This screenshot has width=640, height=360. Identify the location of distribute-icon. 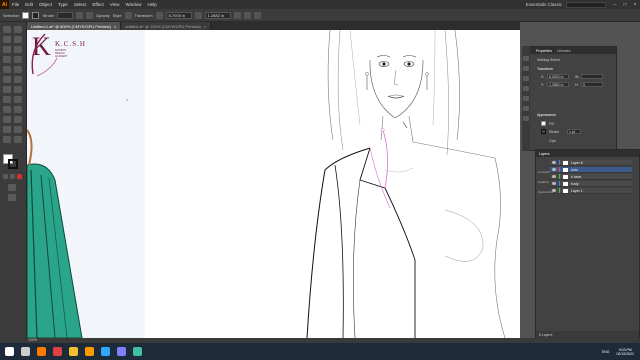
(247, 15).